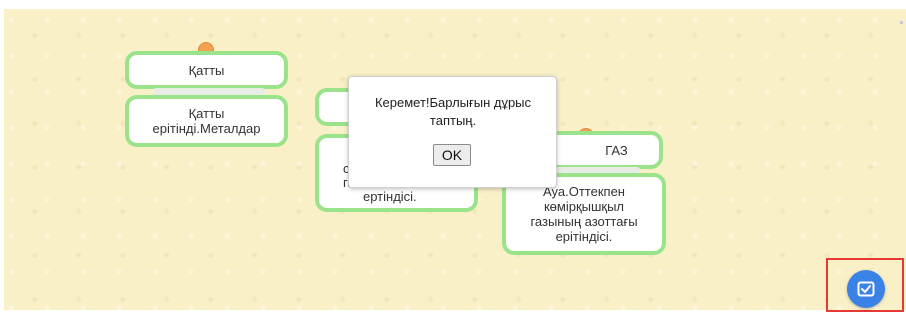 This screenshot has height=314, width=906. What do you see at coordinates (453, 111) in the screenshot?
I see `dialog-message: Керемет!Барлығын дұрыс таптың.` at bounding box center [453, 111].